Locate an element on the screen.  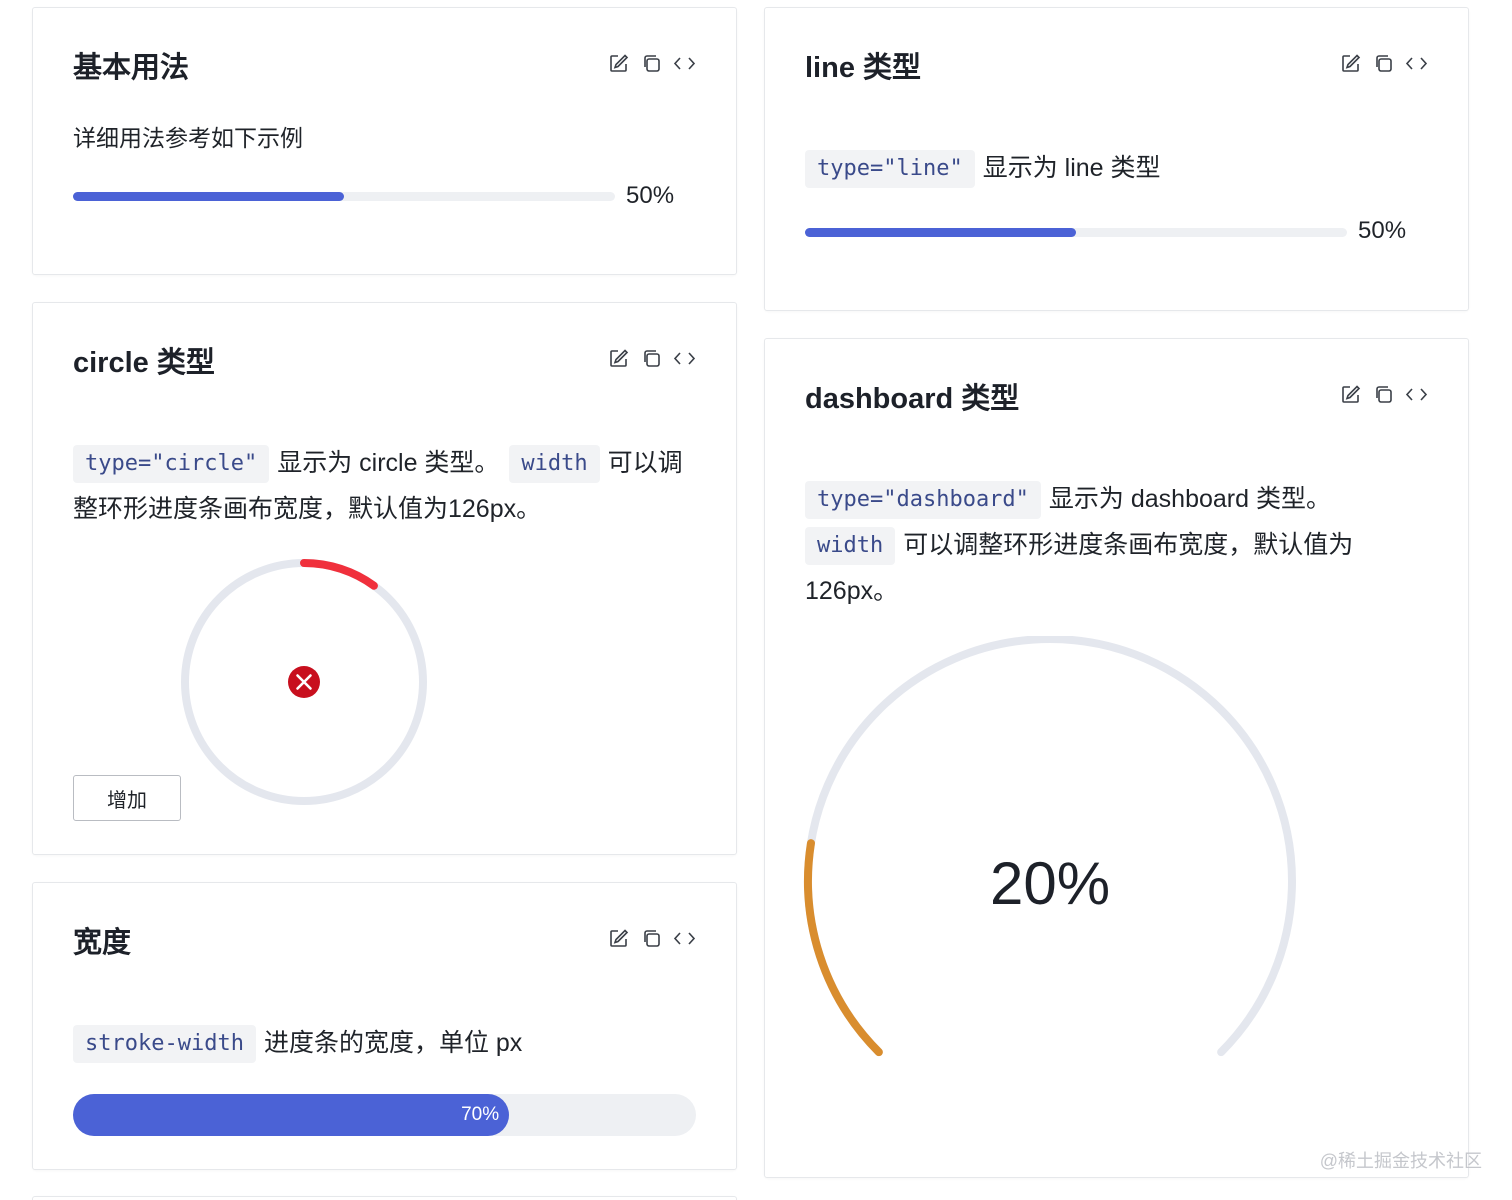
card-title: 基本用法 is located at coordinates (131, 68).